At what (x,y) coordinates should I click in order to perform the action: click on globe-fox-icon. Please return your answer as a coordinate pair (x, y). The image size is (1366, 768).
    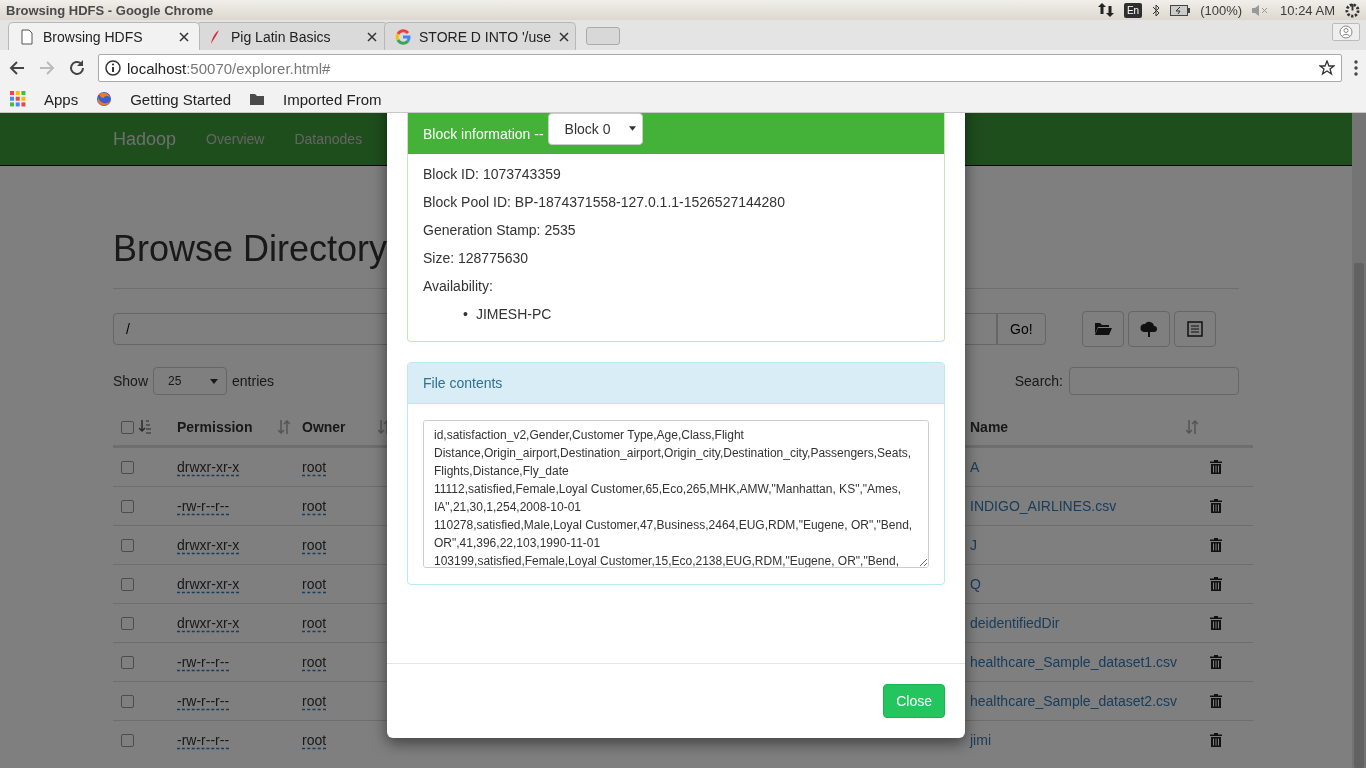
    Looking at the image, I should click on (104, 99).